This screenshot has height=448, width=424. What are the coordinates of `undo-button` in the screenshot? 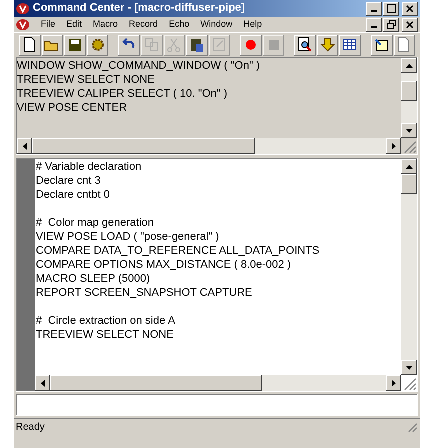 It's located at (129, 45).